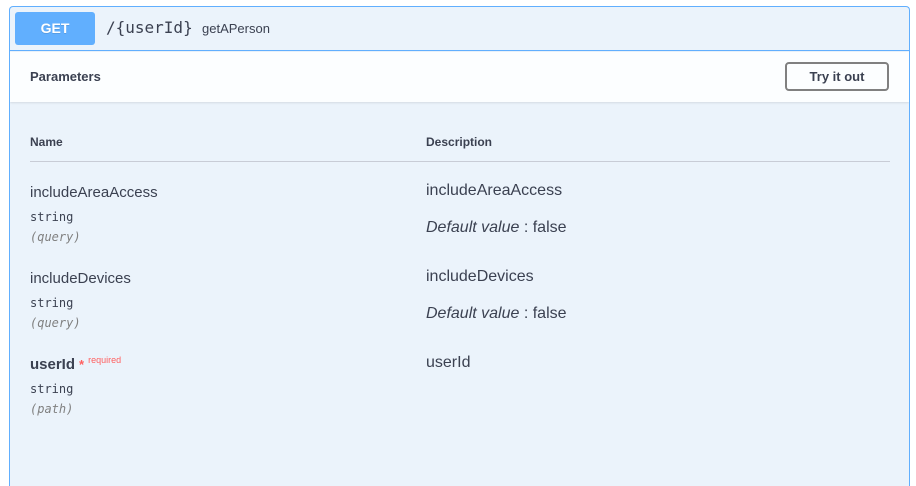  I want to click on parameter-location: (path), so click(52, 409).